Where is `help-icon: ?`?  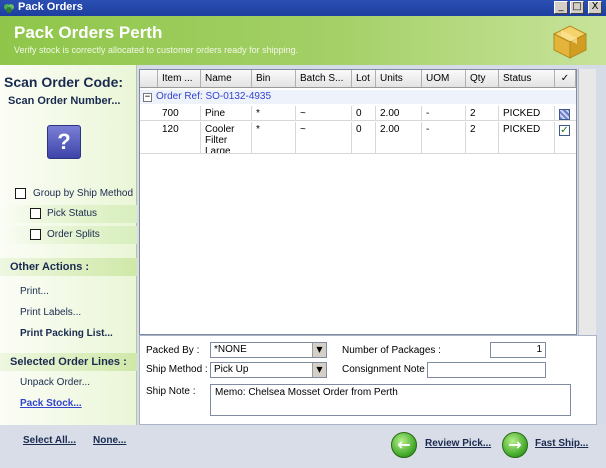 help-icon: ? is located at coordinates (64, 142).